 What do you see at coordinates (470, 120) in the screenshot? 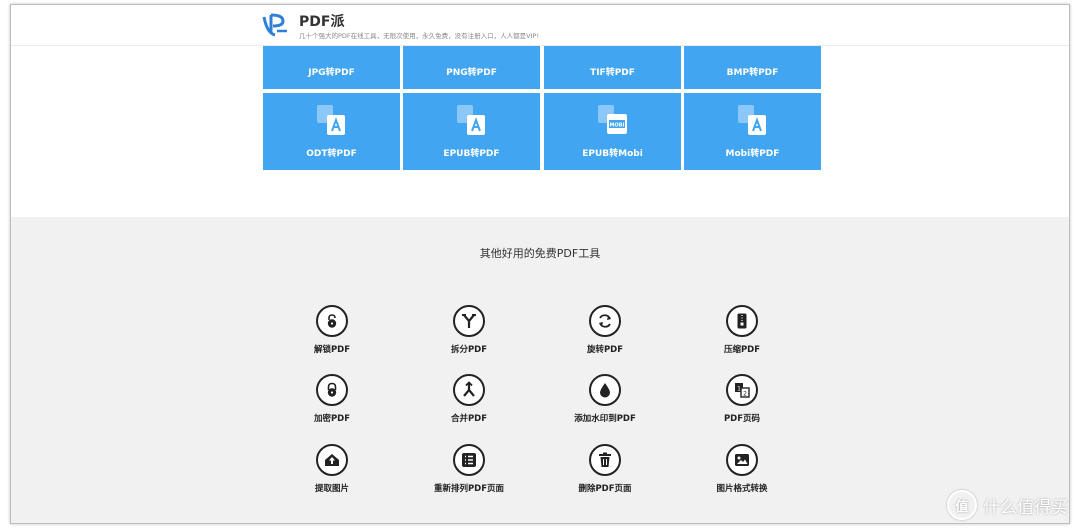
I see `epub-to-pdf-icon` at bounding box center [470, 120].